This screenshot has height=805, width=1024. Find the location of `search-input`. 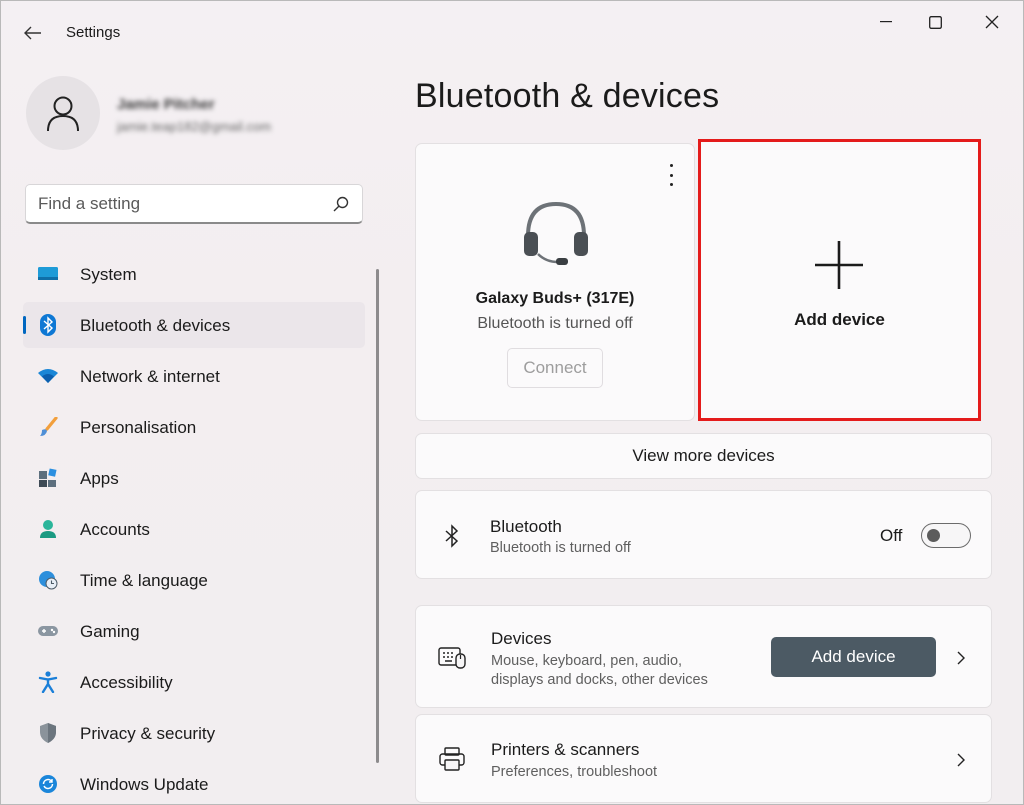

search-input is located at coordinates (183, 204).